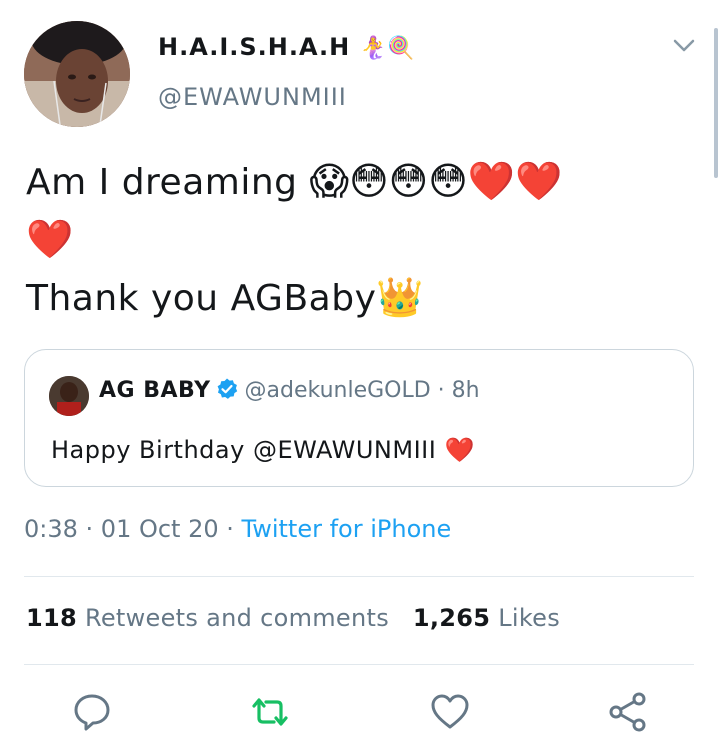  Describe the element at coordinates (529, 618) in the screenshot. I see `likes-label: Likes` at that location.